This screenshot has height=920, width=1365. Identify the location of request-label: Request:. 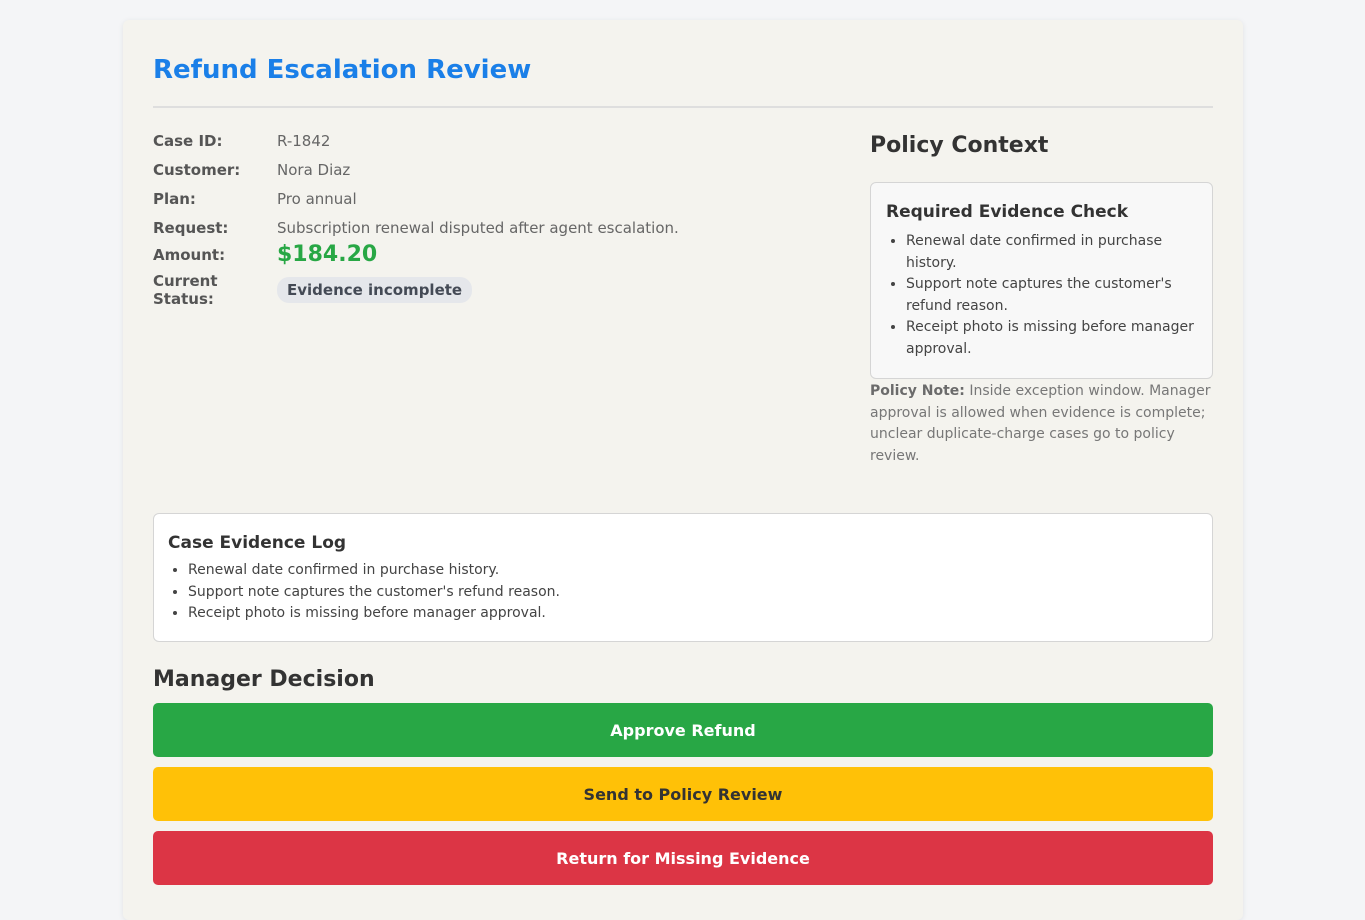
(191, 228).